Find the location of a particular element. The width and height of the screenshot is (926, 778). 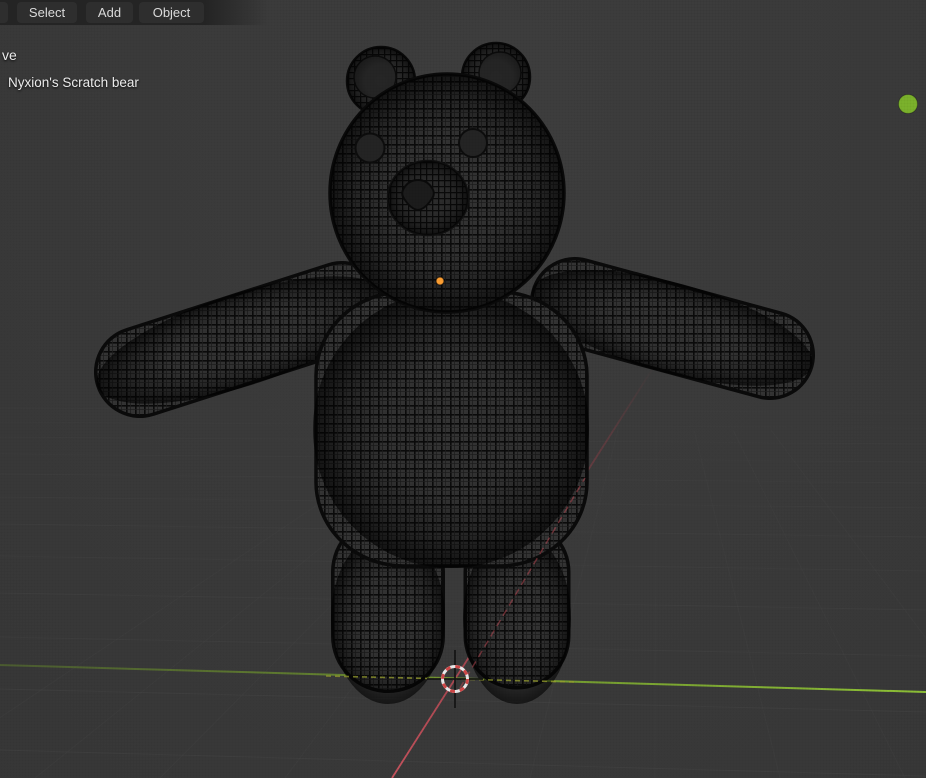

menu-button-add: Add is located at coordinates (109, 12).